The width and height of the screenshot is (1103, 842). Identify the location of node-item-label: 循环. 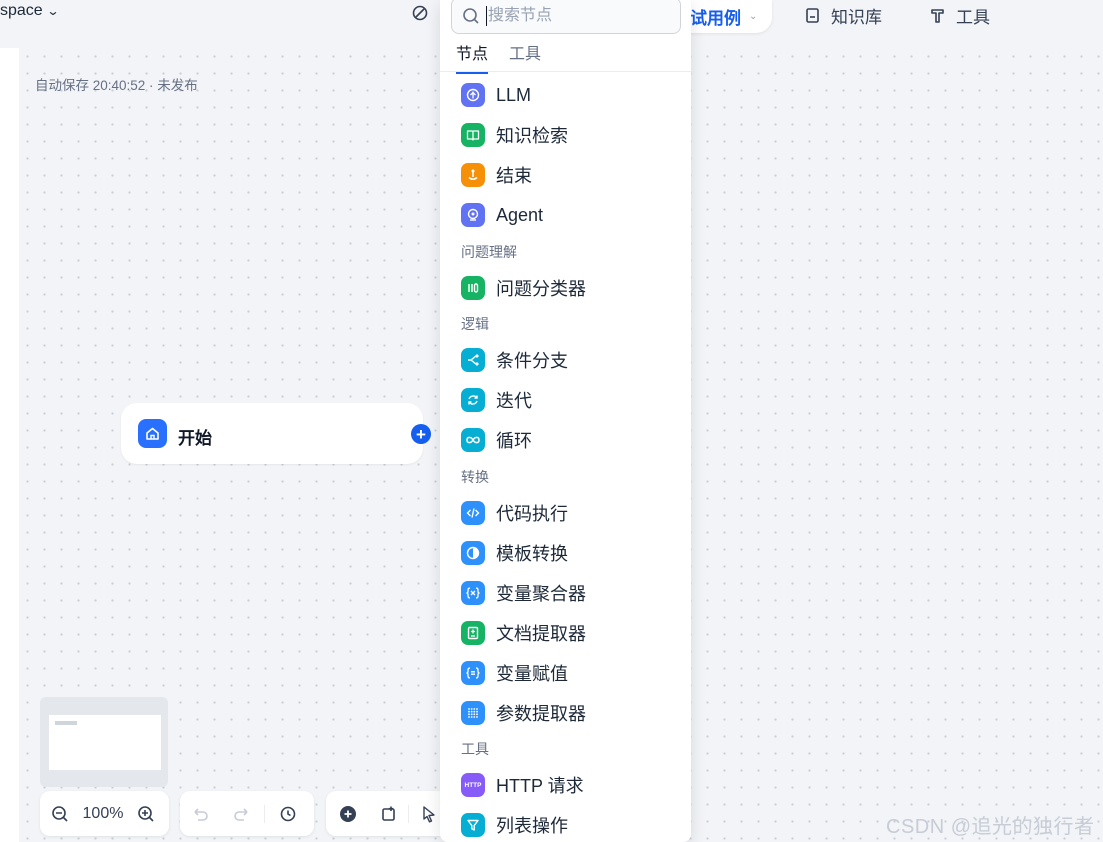
(514, 441).